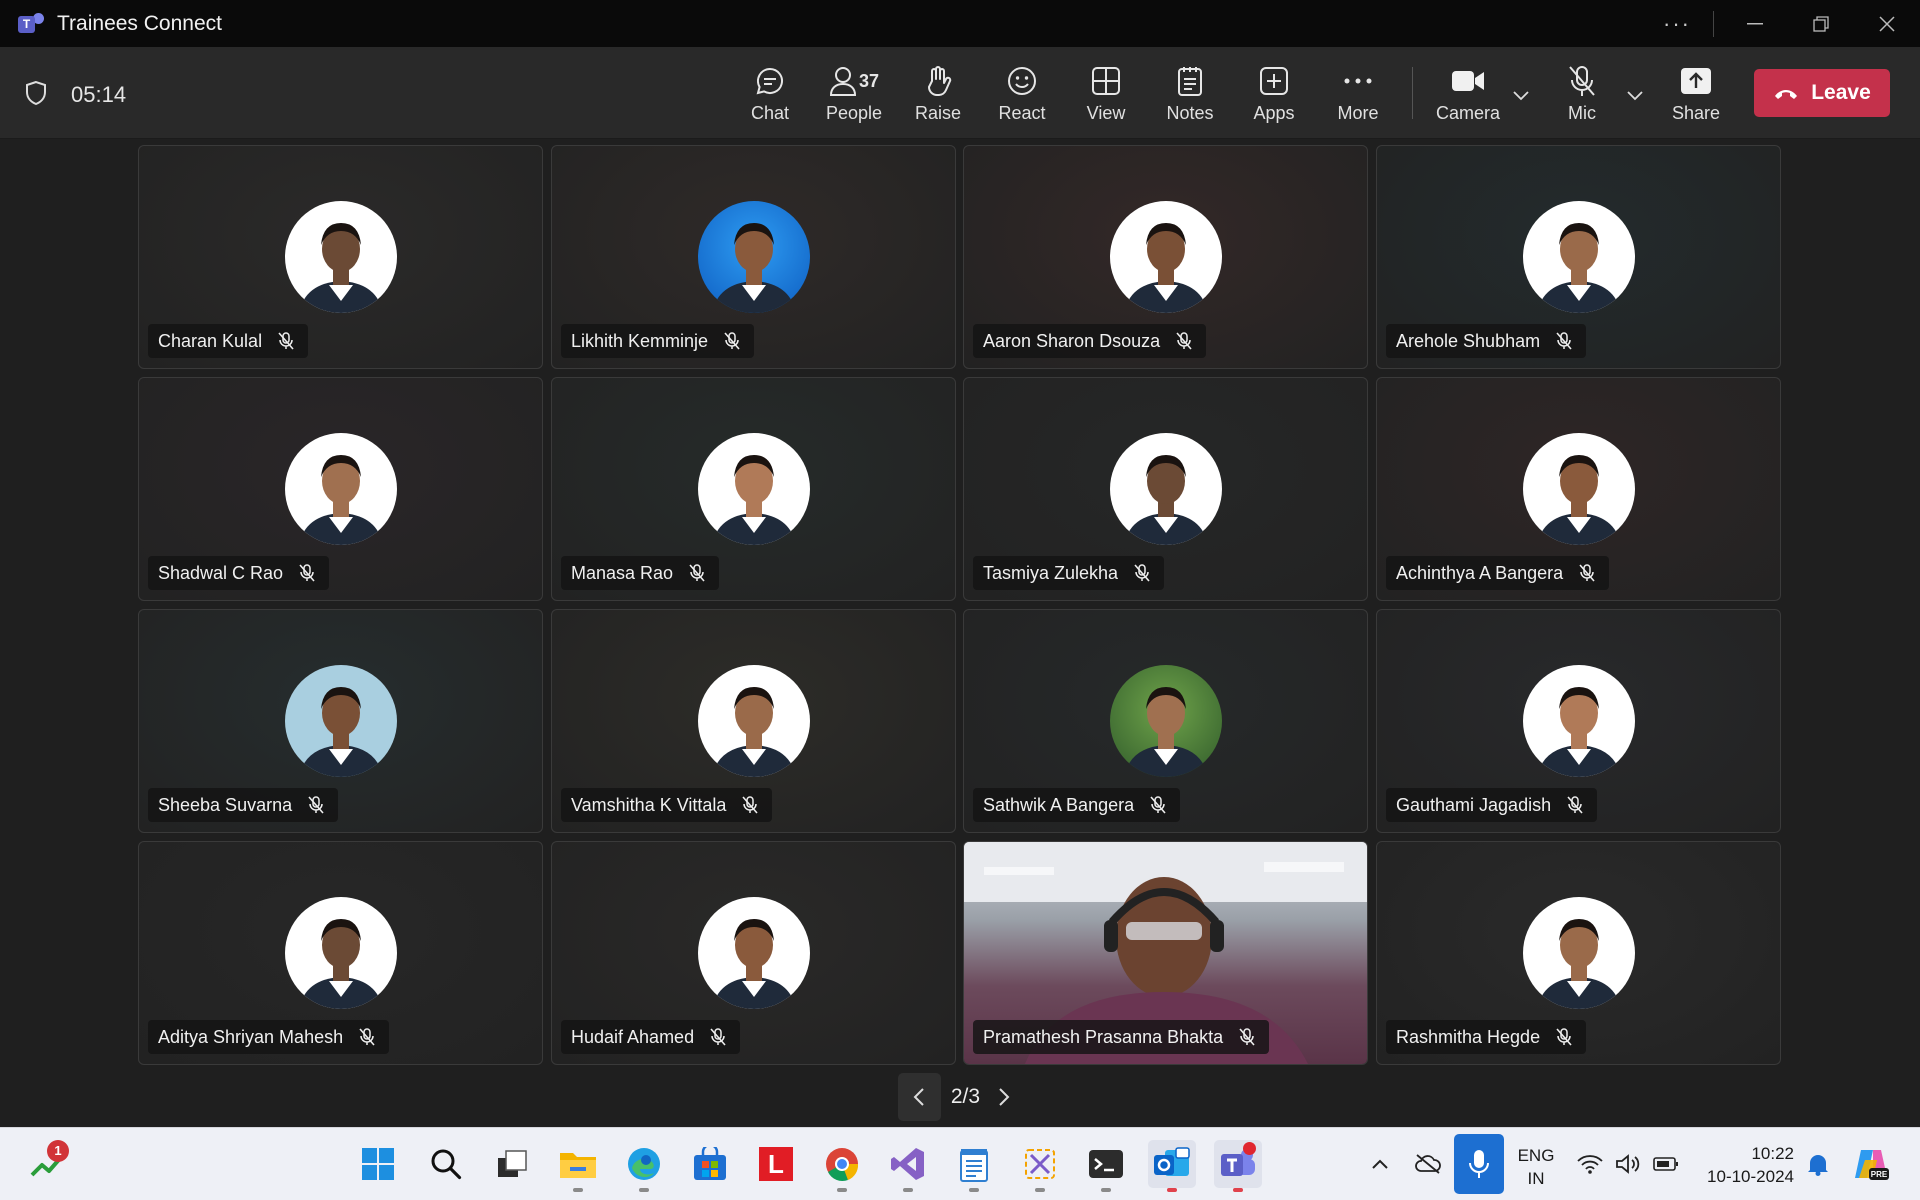  What do you see at coordinates (340, 257) in the screenshot?
I see `participant-tile: Charan Kulal` at bounding box center [340, 257].